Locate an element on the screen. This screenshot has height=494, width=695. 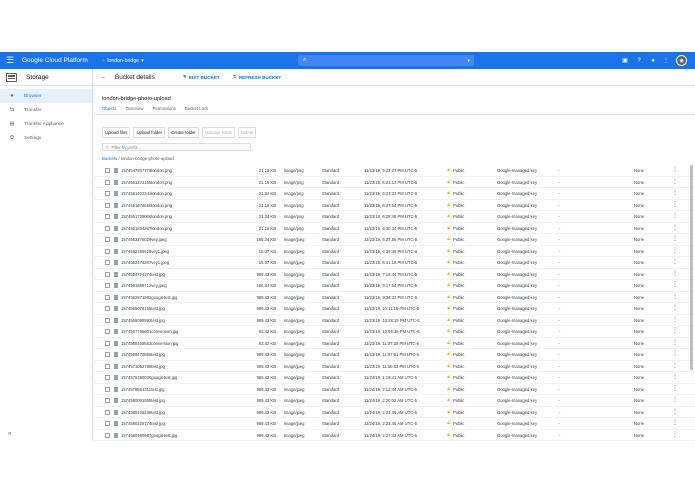
object-name: 1574552385525vey1.jpeg is located at coordinates (145, 251).